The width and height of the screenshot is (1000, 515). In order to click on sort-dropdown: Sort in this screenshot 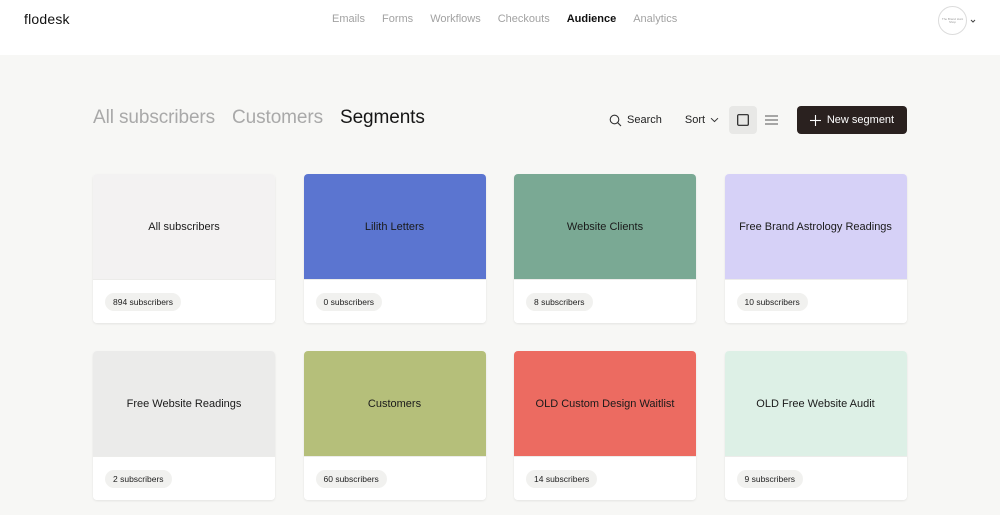, I will do `click(702, 120)`.